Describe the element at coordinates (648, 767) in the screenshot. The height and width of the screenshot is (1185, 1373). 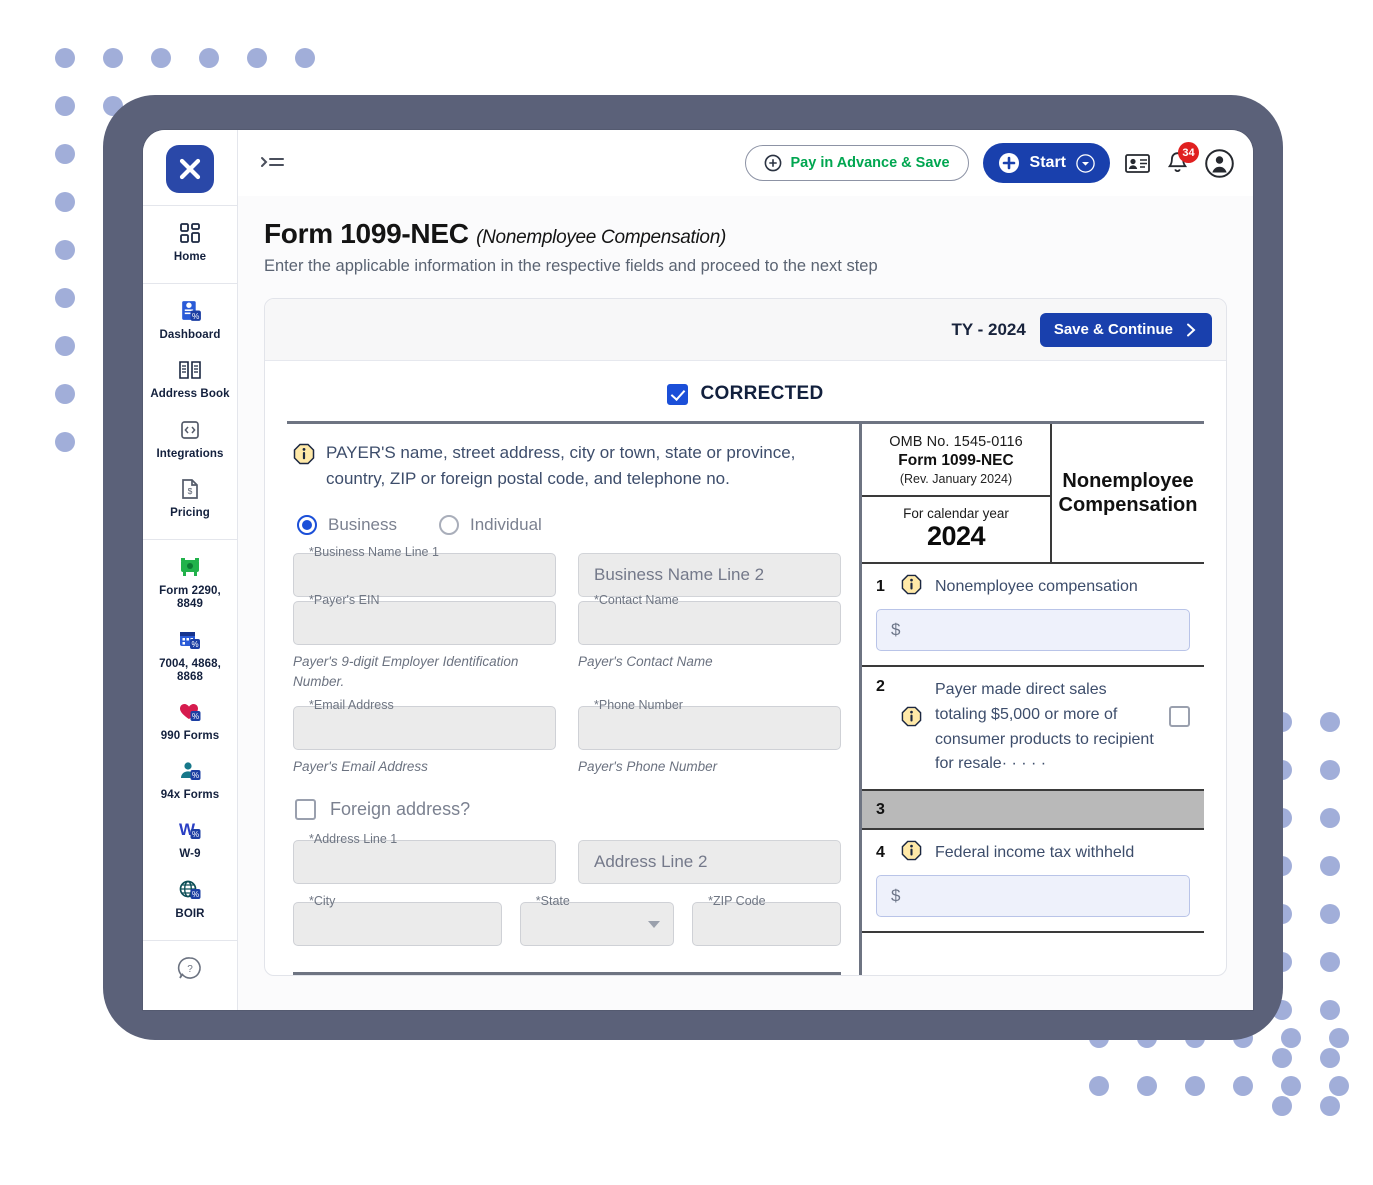
I see `field-hint: Payer's Phone Number` at that location.